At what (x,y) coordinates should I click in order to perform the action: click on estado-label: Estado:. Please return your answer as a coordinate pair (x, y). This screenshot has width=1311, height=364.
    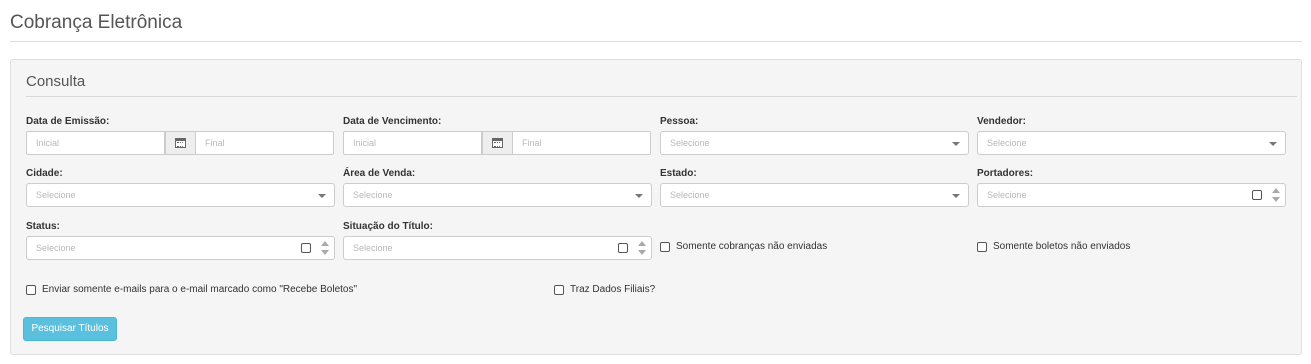
    Looking at the image, I should click on (678, 173).